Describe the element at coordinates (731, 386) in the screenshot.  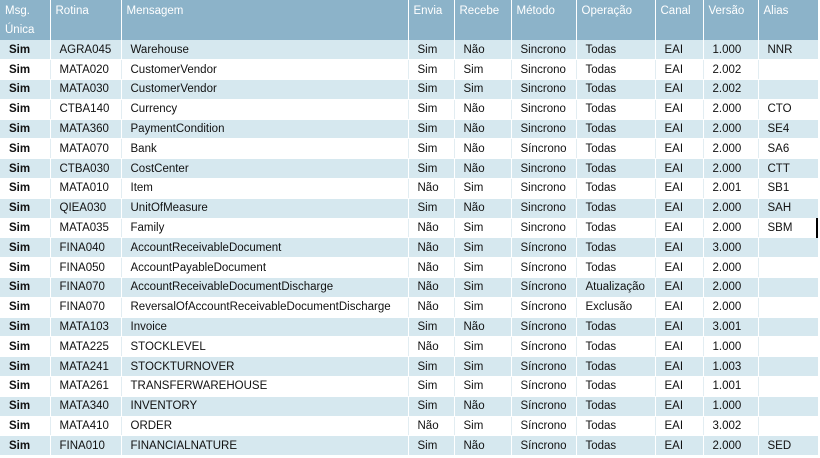
I see `versao-cell: 1.001` at that location.